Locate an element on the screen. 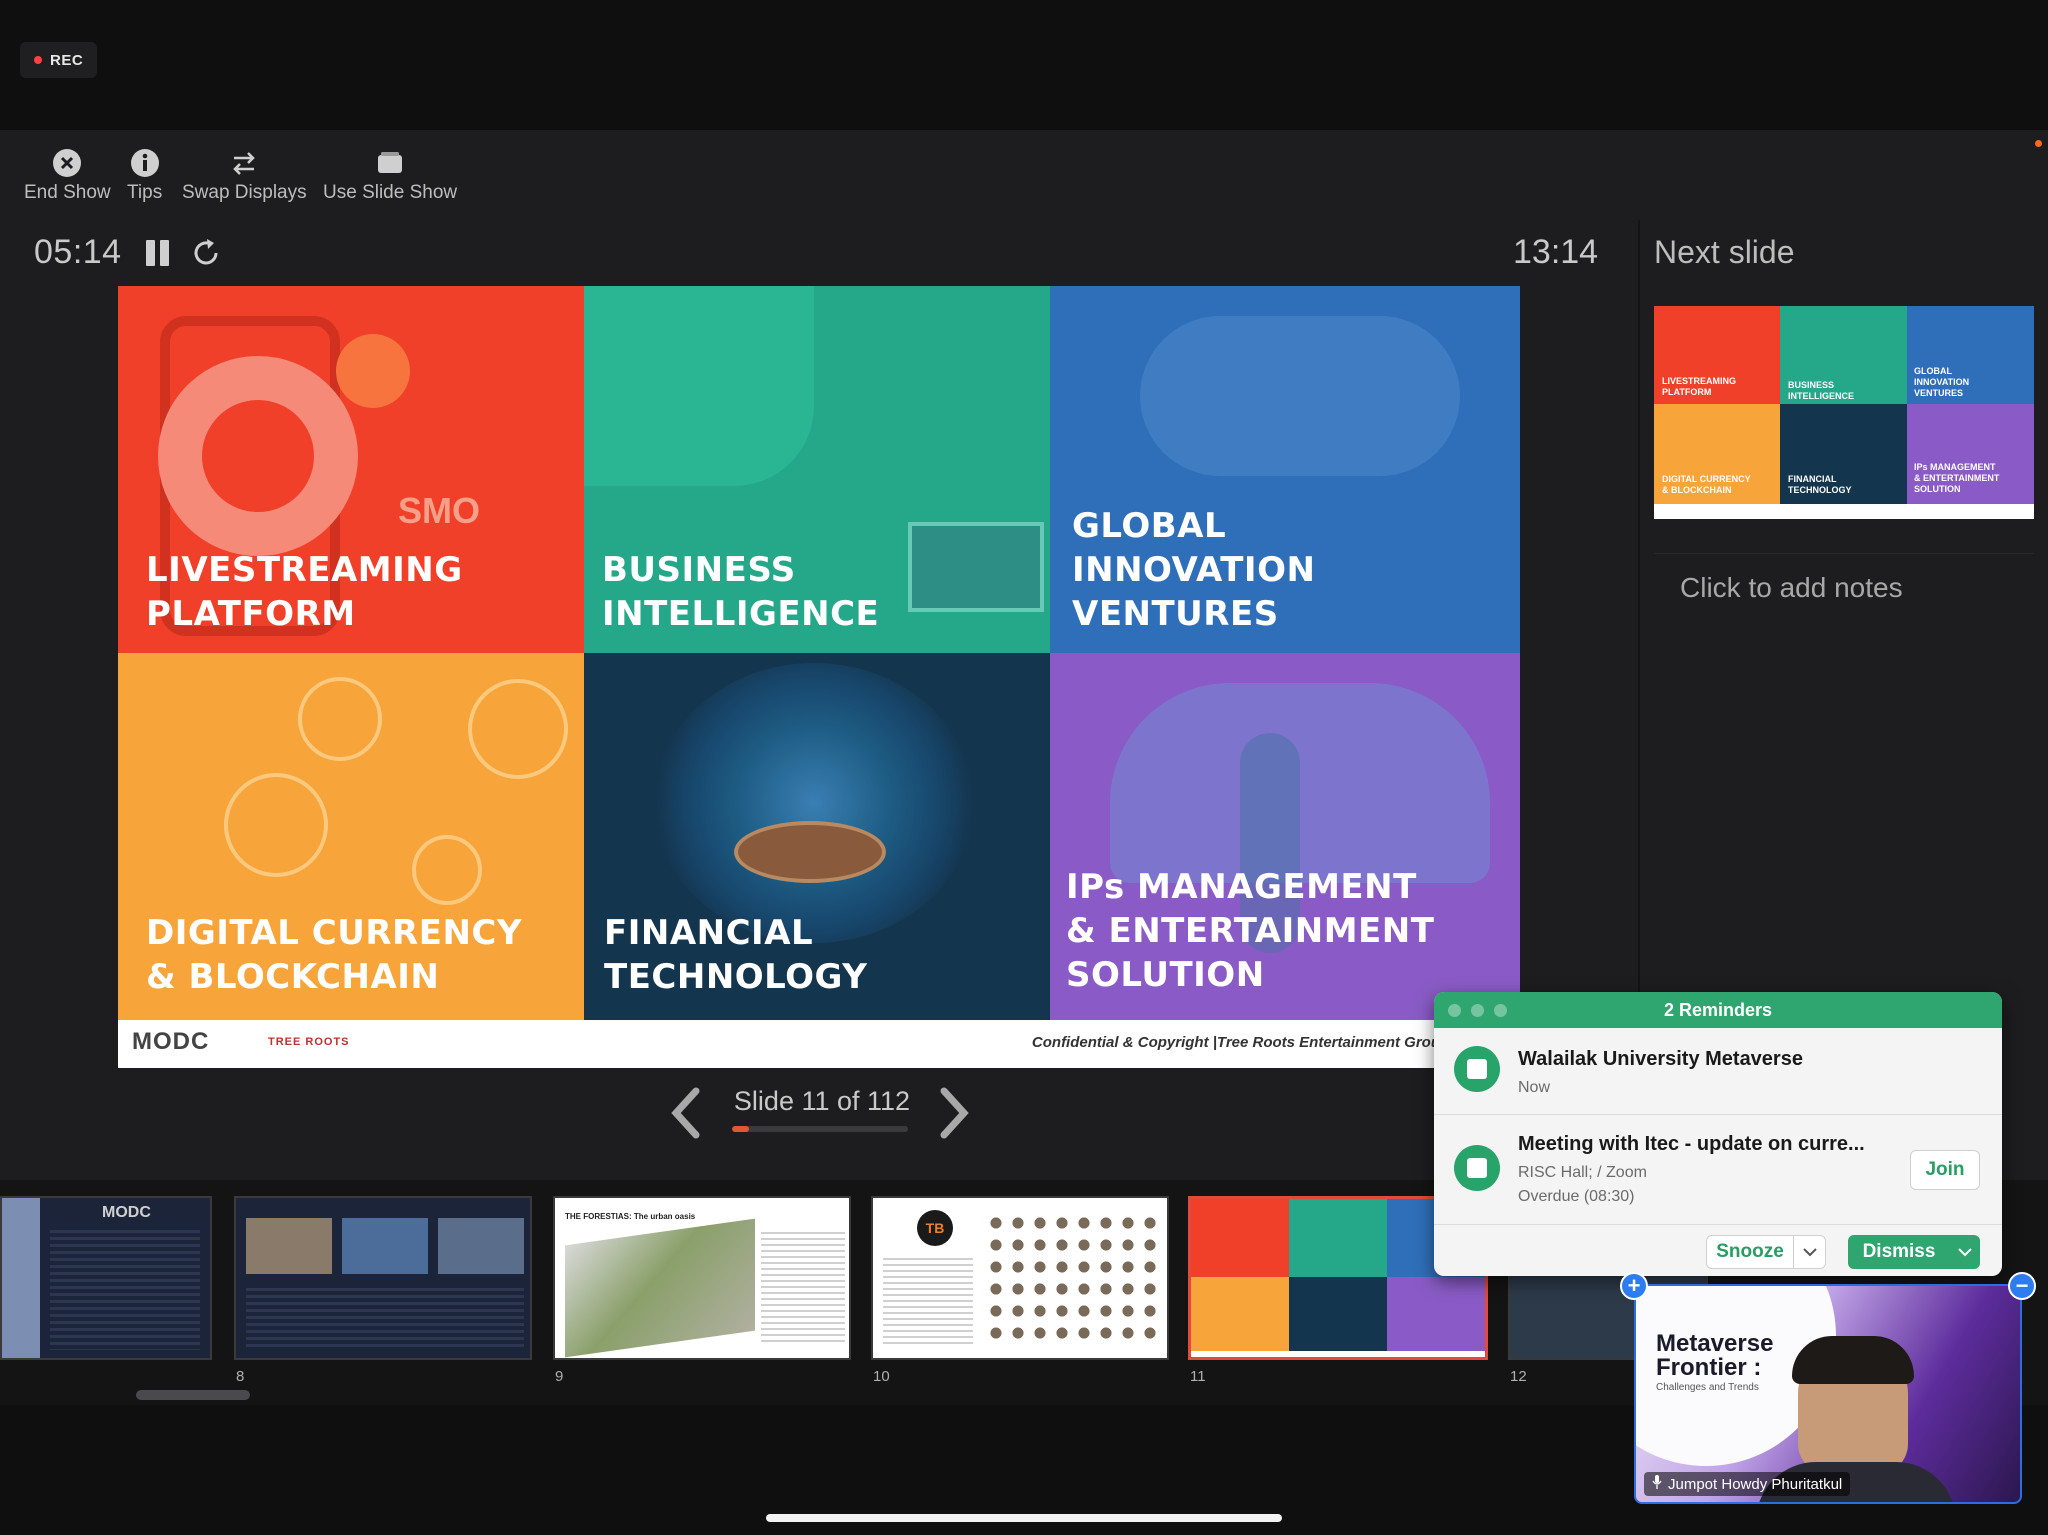 Image resolution: width=2048 pixels, height=1535 pixels. filmstrip-number: 9 is located at coordinates (559, 1376).